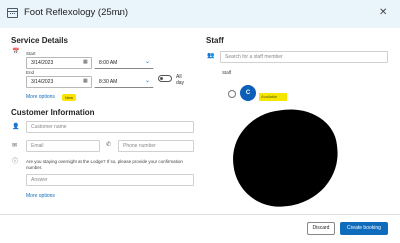 Image resolution: width=400 pixels, height=243 pixels. I want to click on service-more-options-link: More options, so click(40, 97).